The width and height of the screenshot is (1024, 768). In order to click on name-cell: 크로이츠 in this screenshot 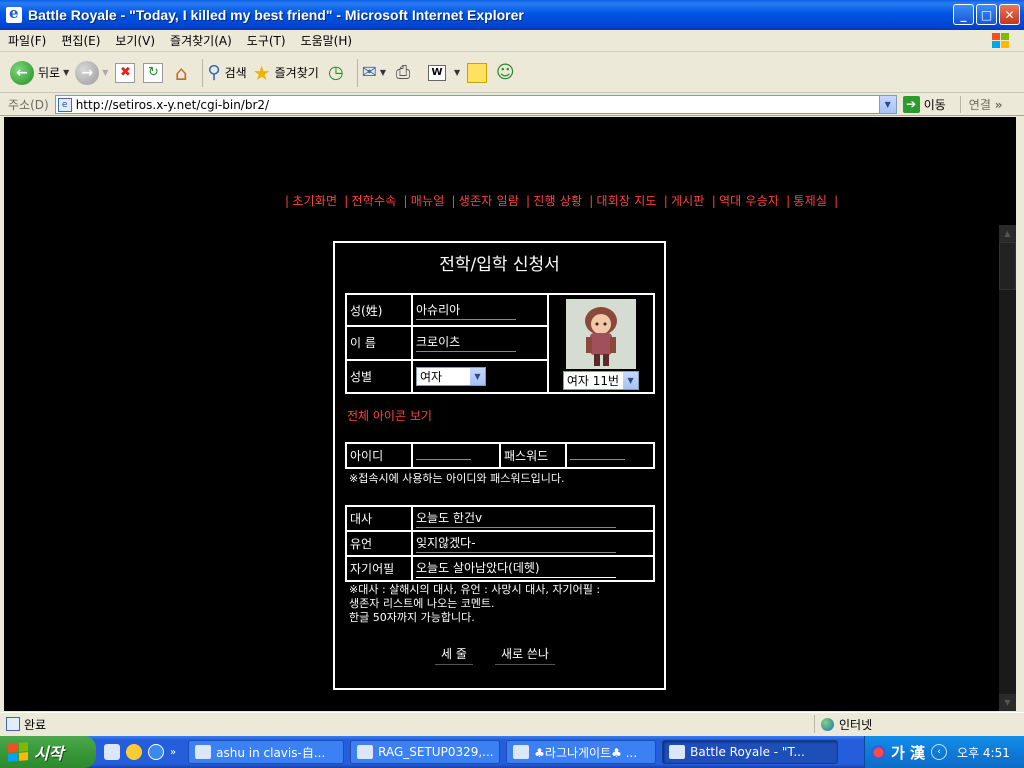, I will do `click(480, 343)`.